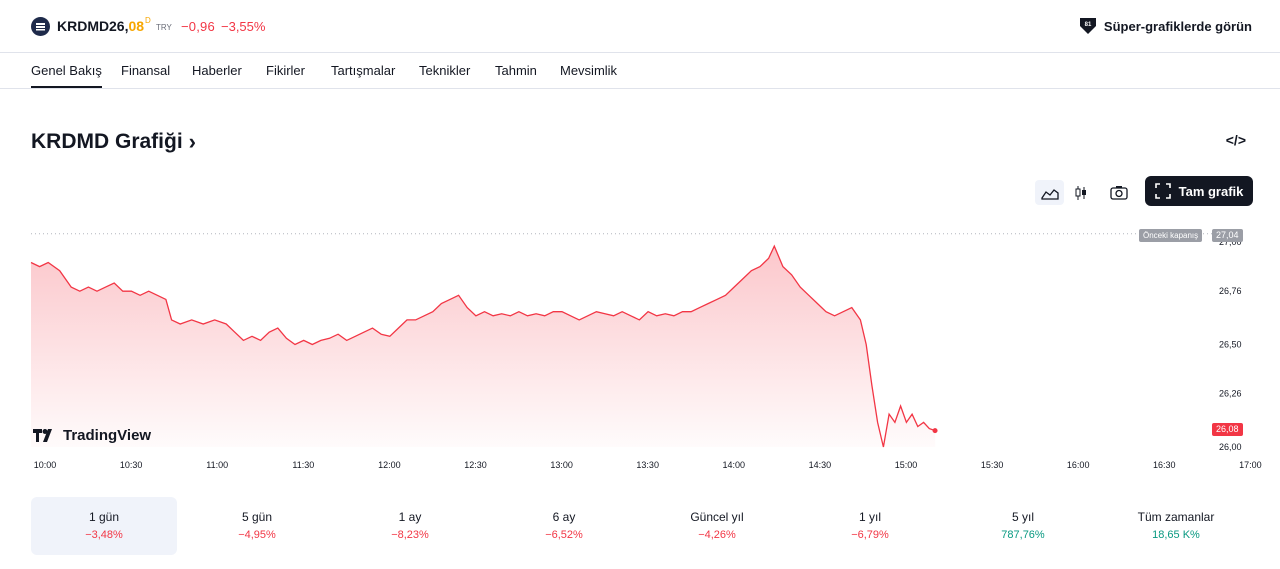 This screenshot has height=569, width=1280. What do you see at coordinates (1176, 517) in the screenshot?
I see `period-label: Tüm zamanlar` at bounding box center [1176, 517].